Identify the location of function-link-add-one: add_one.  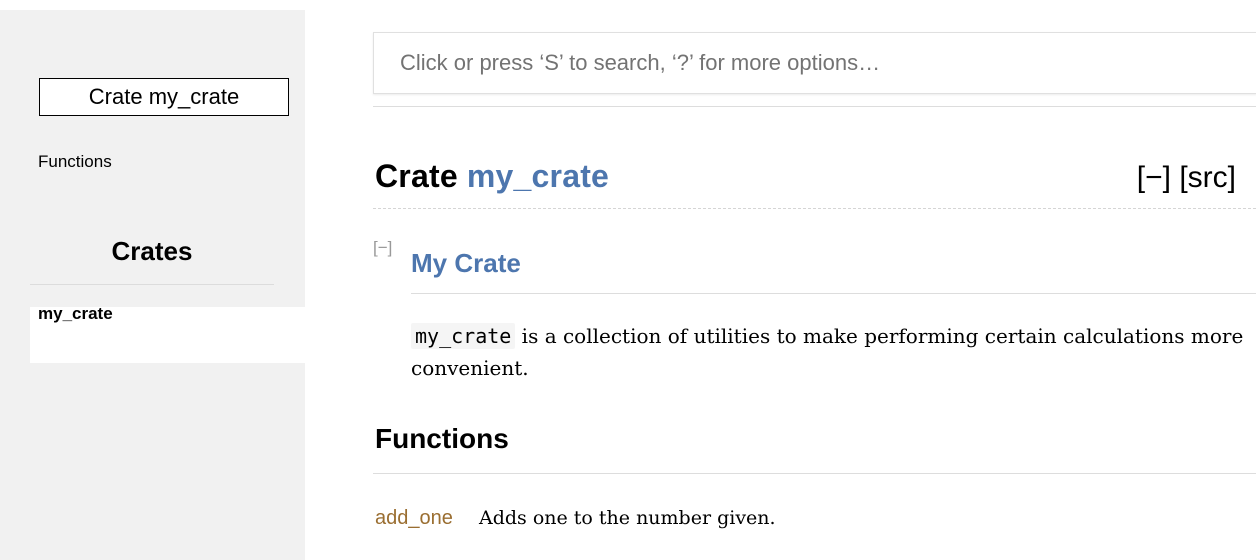
(414, 518).